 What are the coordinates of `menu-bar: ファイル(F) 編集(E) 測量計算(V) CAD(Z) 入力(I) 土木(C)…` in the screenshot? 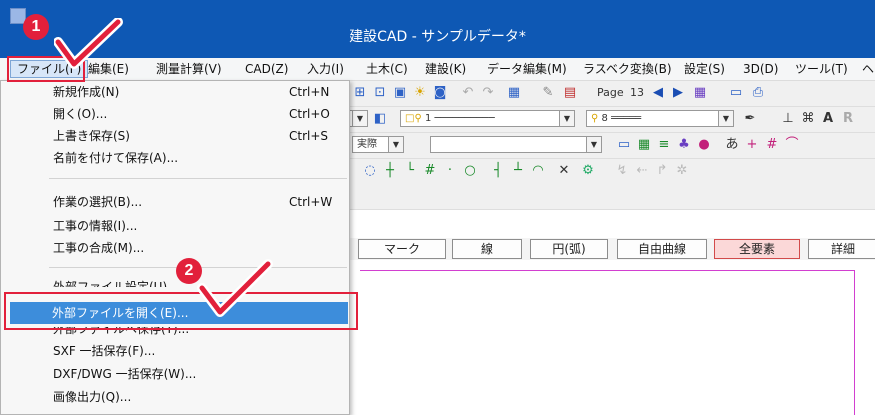 It's located at (437, 69).